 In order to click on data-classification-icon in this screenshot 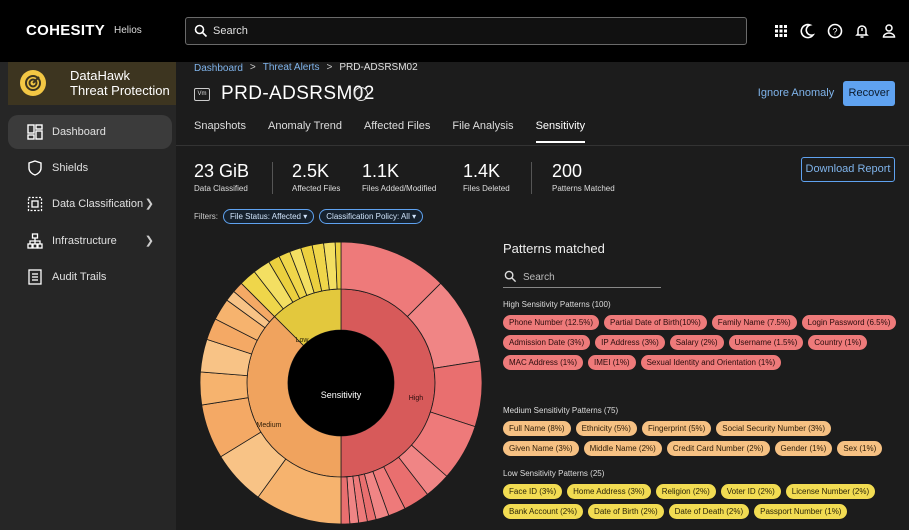, I will do `click(35, 204)`.